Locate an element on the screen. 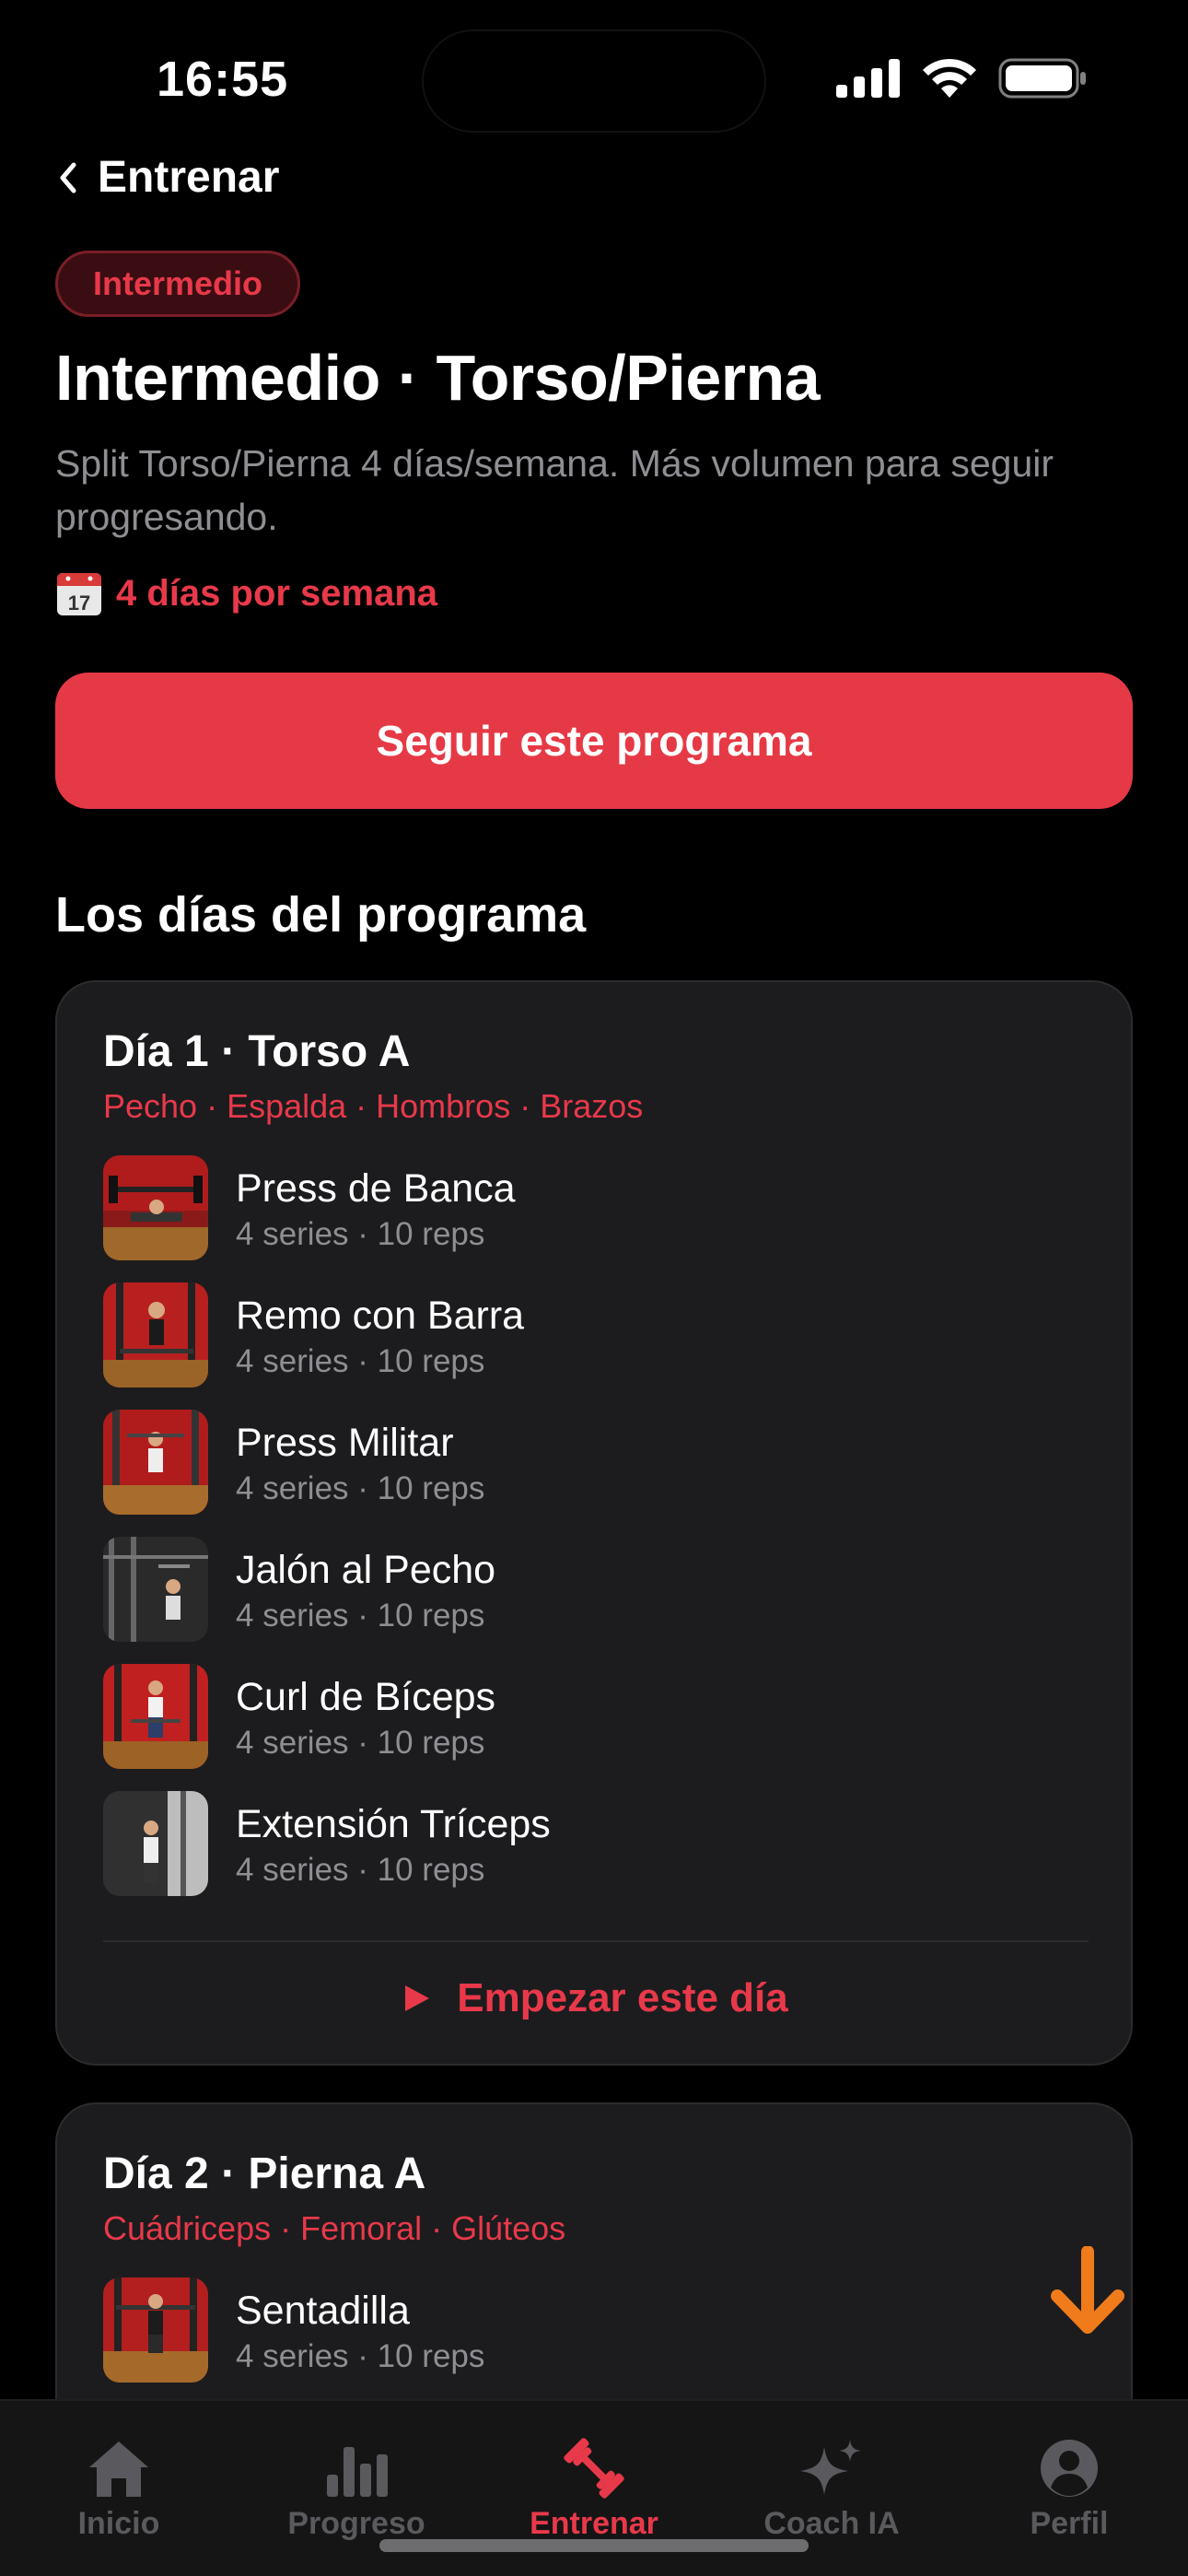 The width and height of the screenshot is (1188, 2576). start-day-button: Empezar este día is located at coordinates (596, 1998).